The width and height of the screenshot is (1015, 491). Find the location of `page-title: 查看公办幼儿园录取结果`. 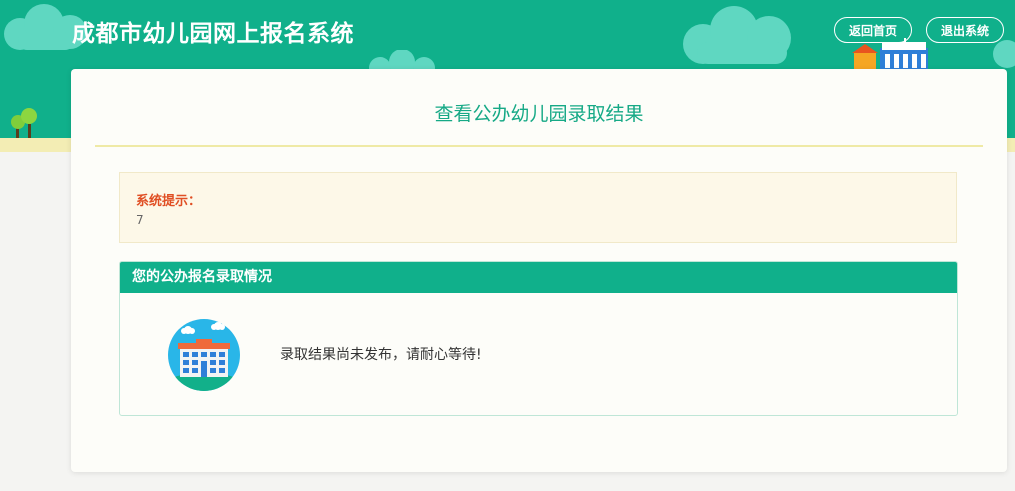

page-title: 查看公办幼儿园录取结果 is located at coordinates (539, 114).